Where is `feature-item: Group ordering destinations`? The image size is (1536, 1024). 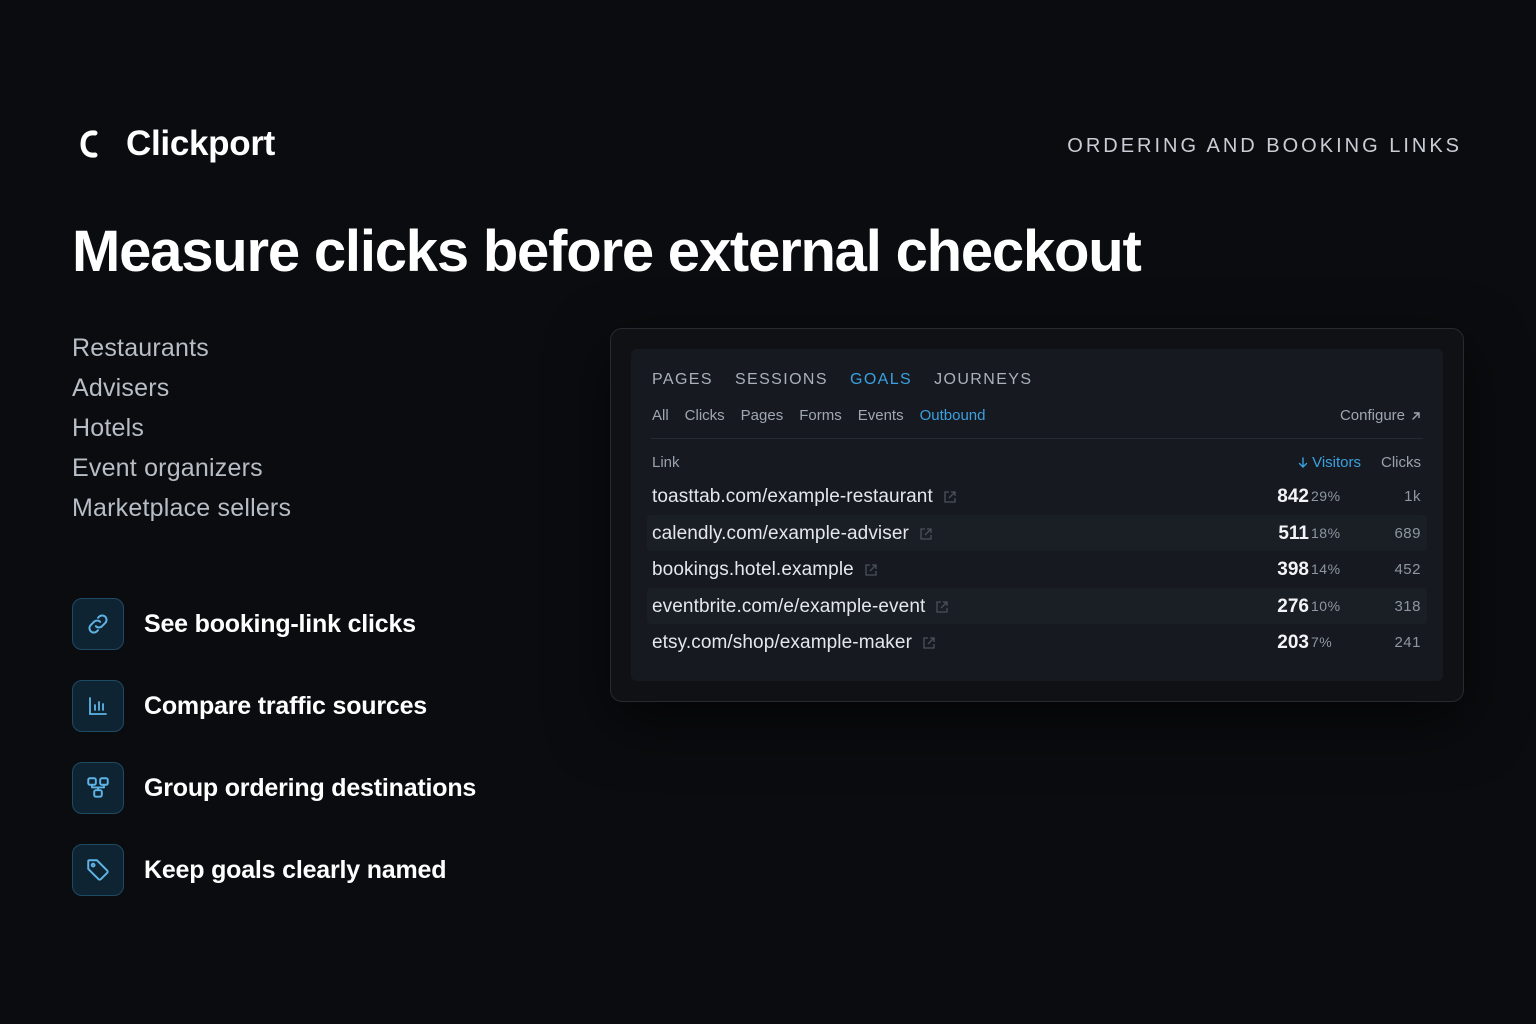 feature-item: Group ordering destinations is located at coordinates (274, 788).